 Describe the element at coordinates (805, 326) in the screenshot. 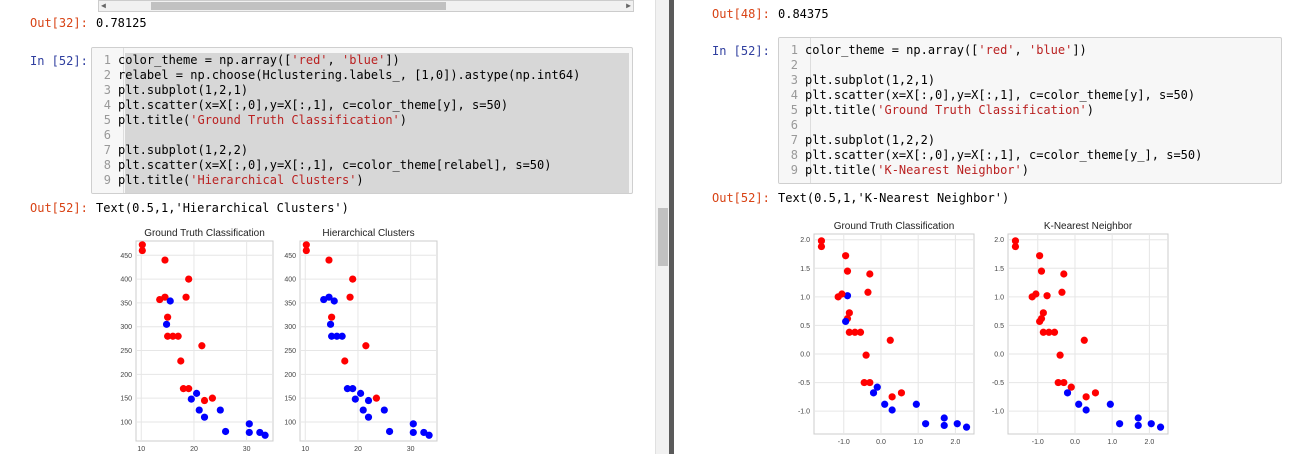

I see `y-tick-label: 0.5` at that location.